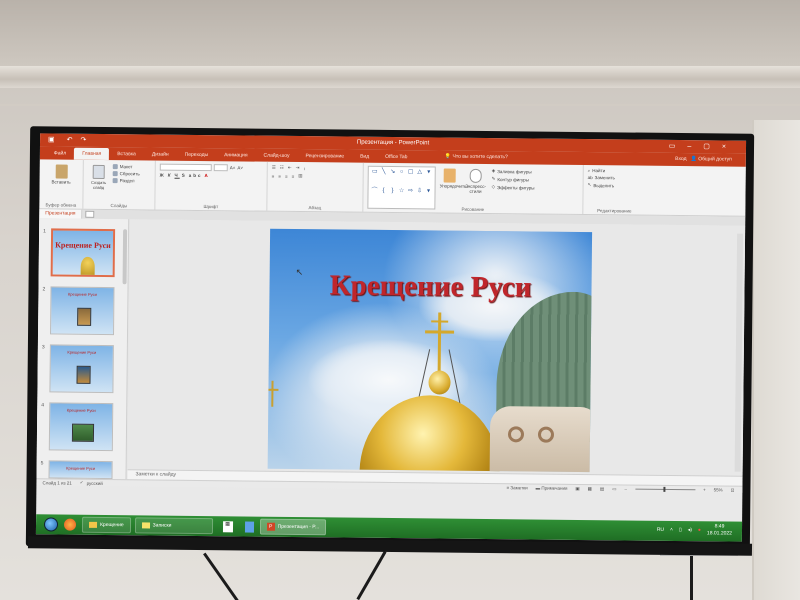  I want to click on ribbon-options-icon: ▭, so click(678, 146).